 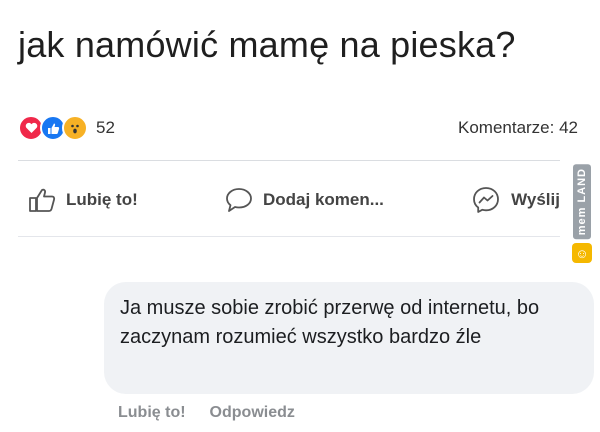 I want to click on comment-icon, so click(x=239, y=200).